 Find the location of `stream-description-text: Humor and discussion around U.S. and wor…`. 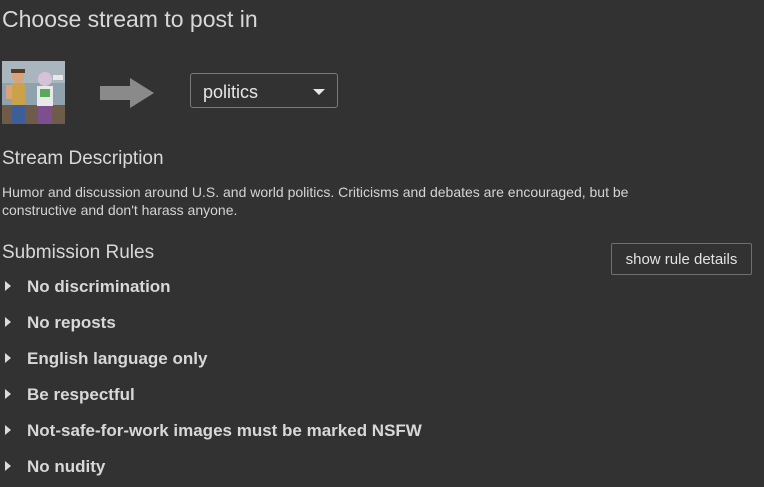

stream-description-text: Humor and discussion around U.S. and wor… is located at coordinates (315, 201).